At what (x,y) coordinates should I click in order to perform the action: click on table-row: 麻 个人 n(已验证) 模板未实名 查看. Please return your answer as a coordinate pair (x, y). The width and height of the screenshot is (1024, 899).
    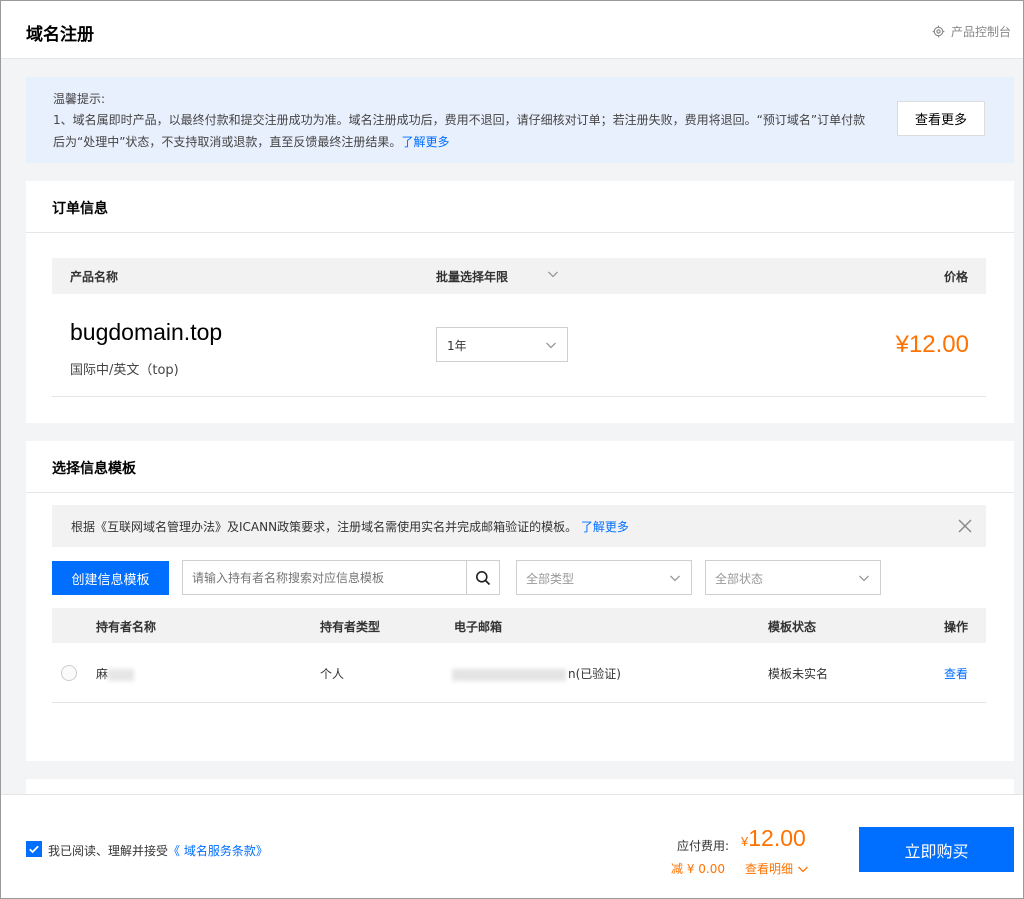
    Looking at the image, I should click on (519, 673).